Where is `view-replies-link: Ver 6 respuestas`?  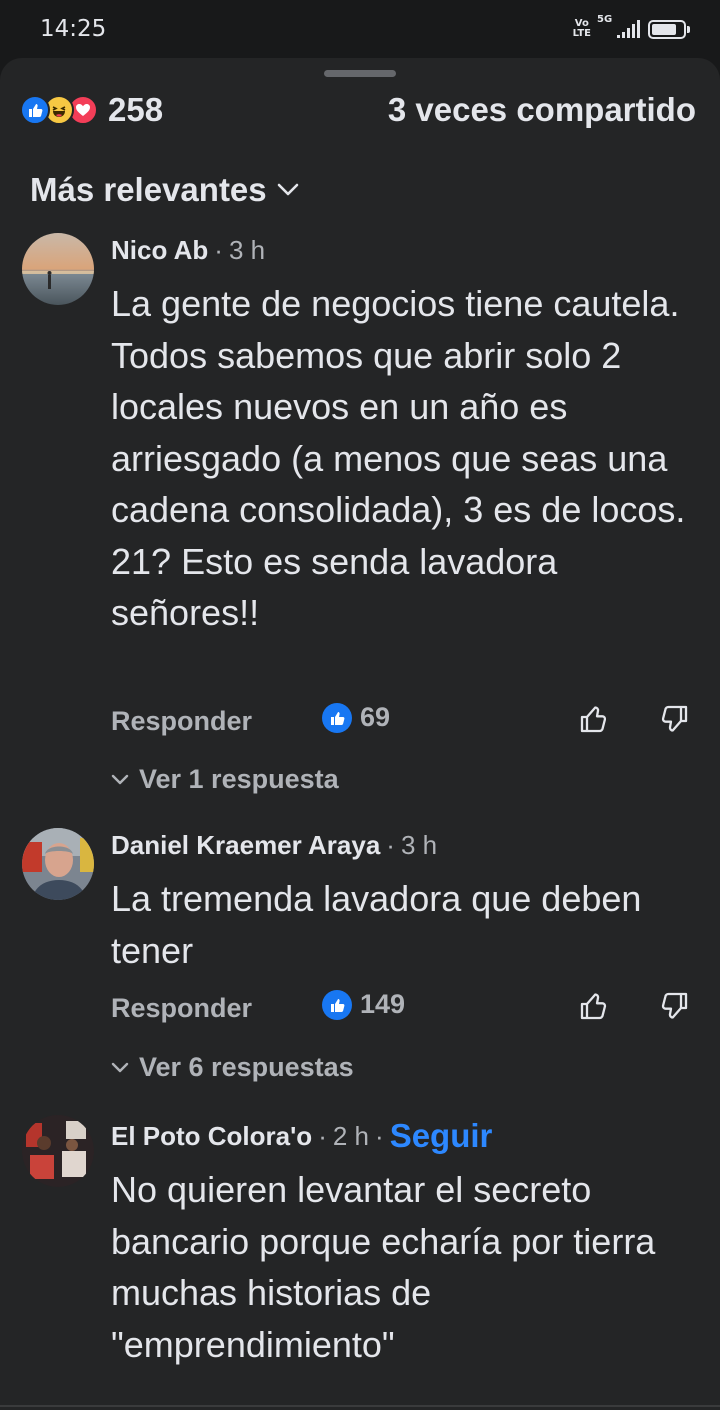
view-replies-link: Ver 6 respuestas is located at coordinates (232, 1067).